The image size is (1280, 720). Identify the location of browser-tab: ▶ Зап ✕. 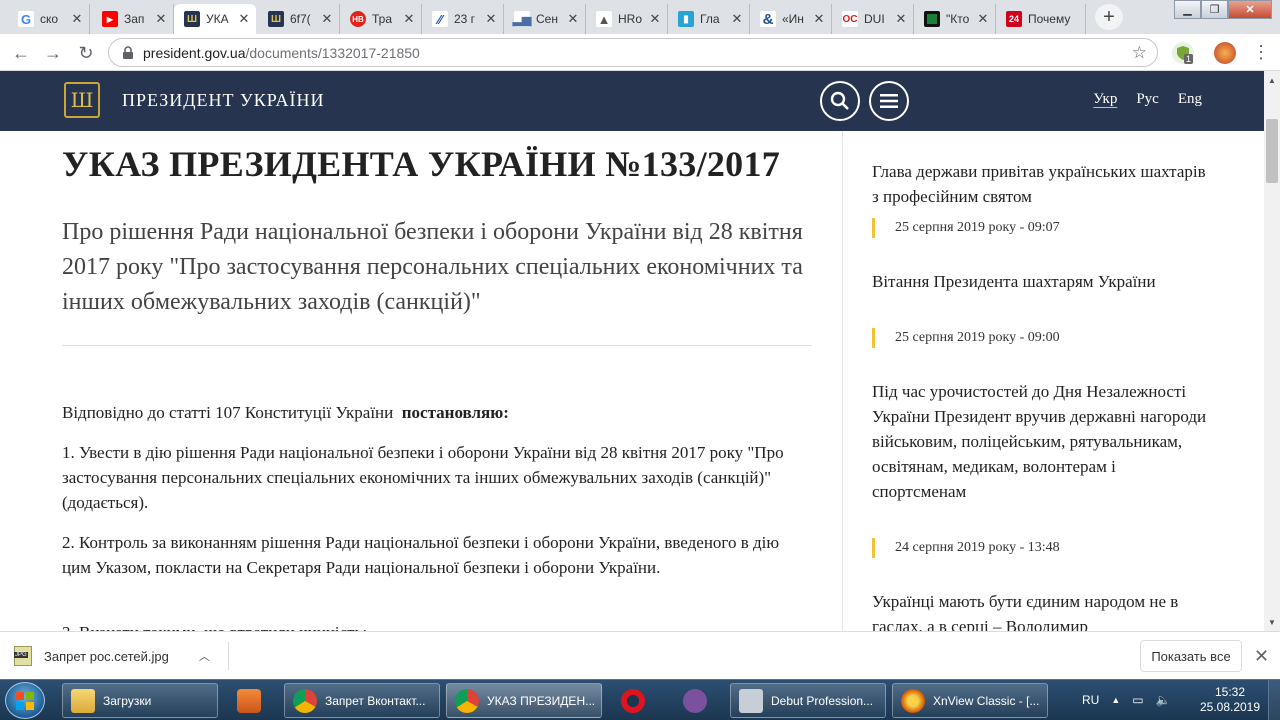
(133, 19).